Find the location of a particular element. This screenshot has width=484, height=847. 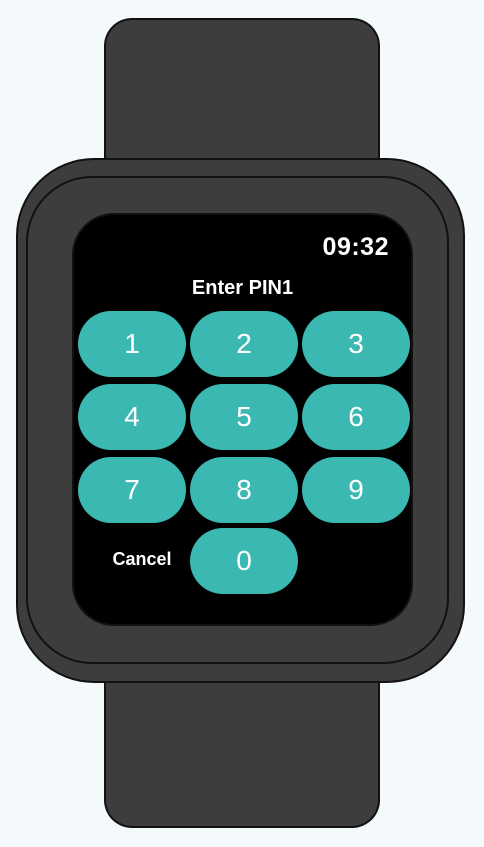

cancel-button: Cancel is located at coordinates (142, 559).